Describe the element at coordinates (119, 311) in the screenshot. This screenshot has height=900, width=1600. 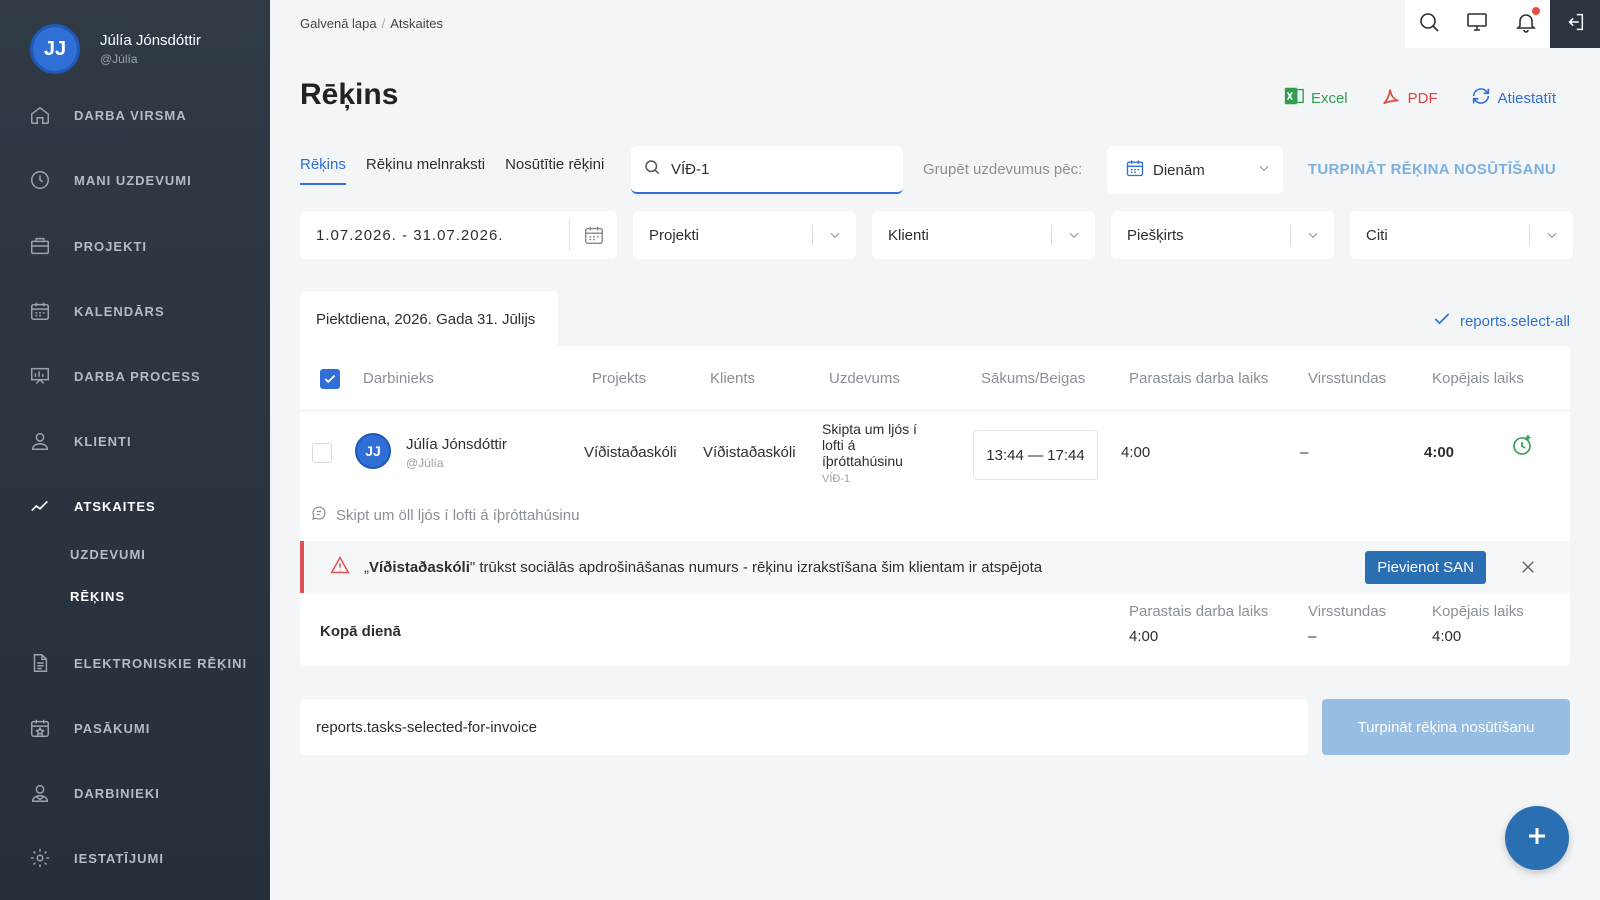
I see `sidebar-item-label: KALENDĀRS` at that location.